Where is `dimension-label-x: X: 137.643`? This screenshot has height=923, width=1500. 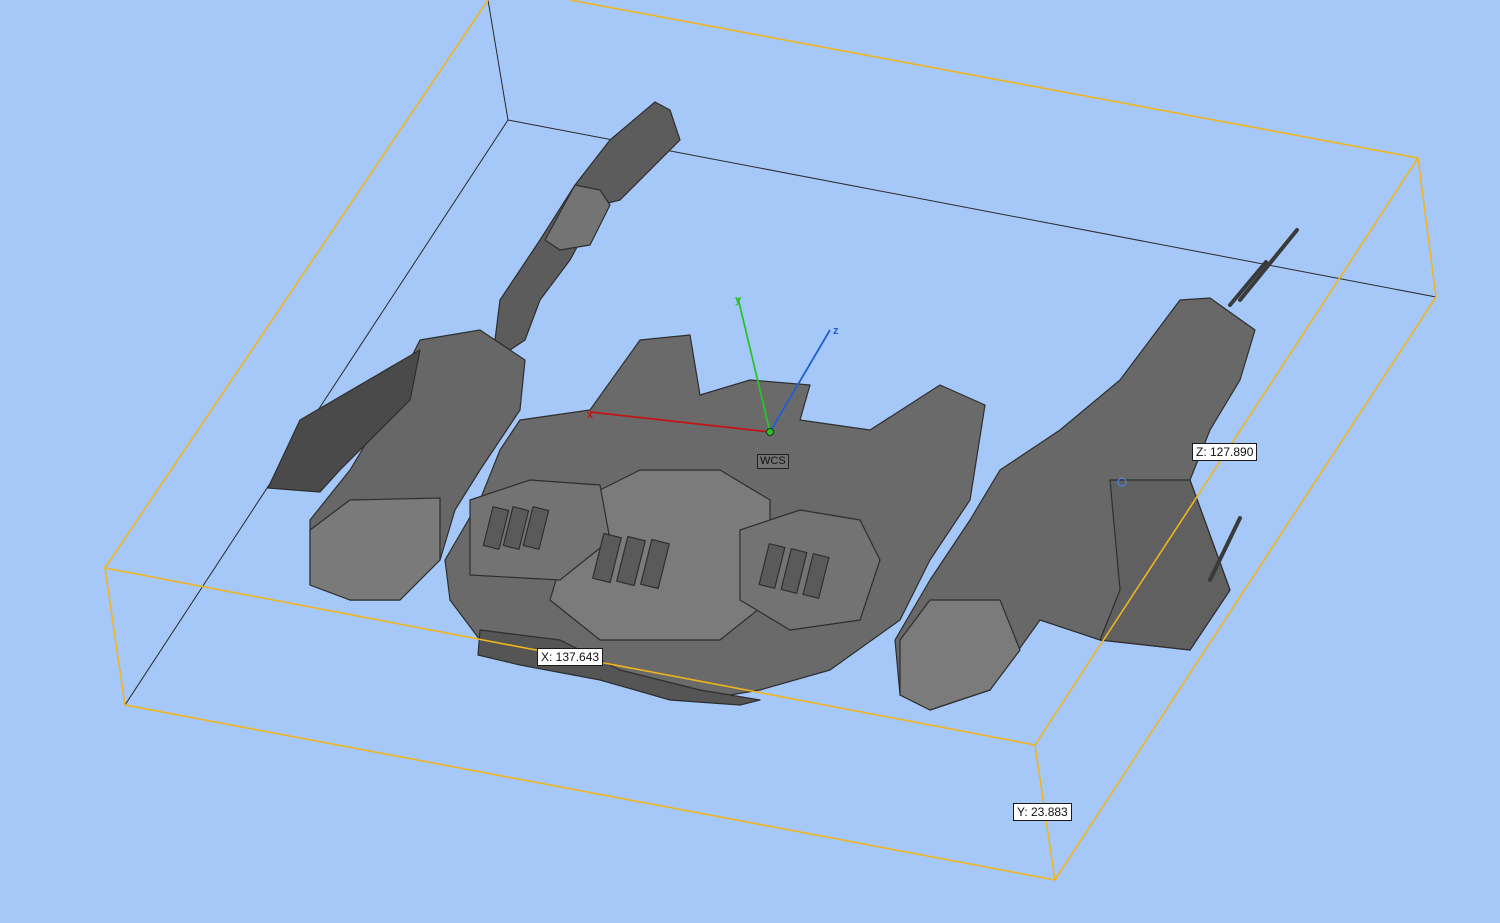 dimension-label-x: X: 137.643 is located at coordinates (570, 657).